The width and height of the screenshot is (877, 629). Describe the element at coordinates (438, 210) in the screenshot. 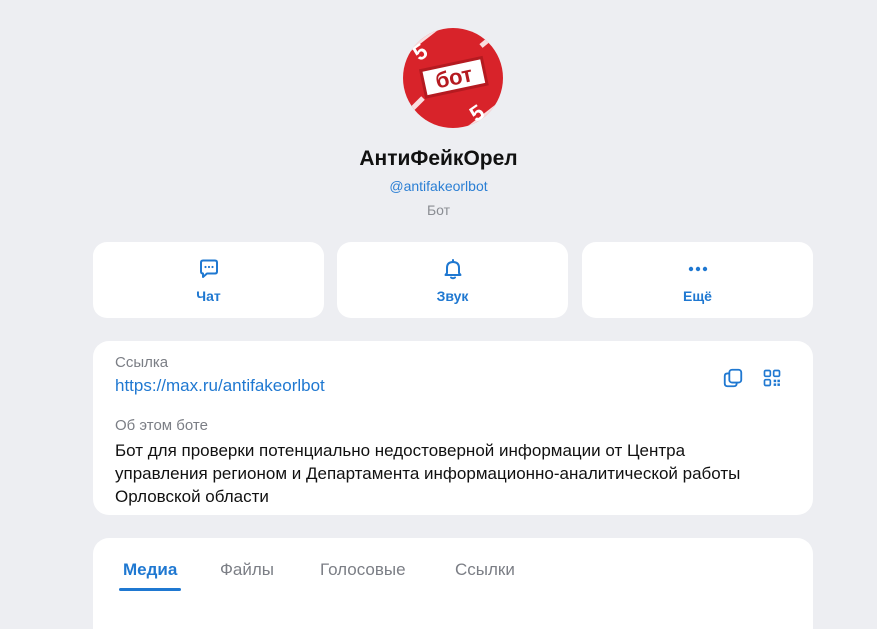

I see `profile-kind: Бот` at that location.